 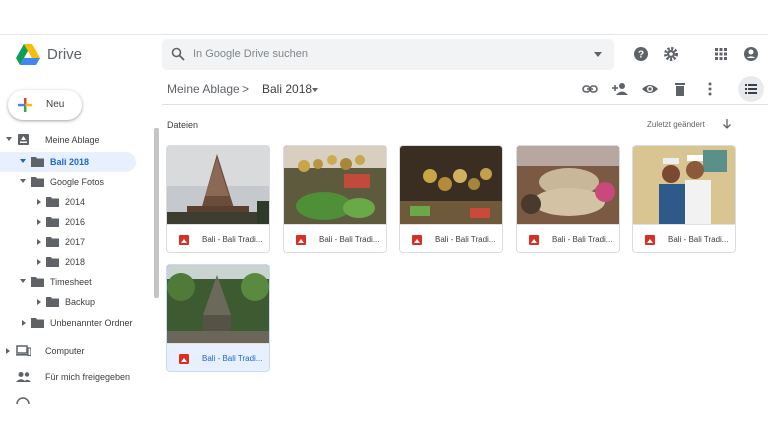 I want to click on sidebar-item-2016: 2016, so click(x=75, y=222).